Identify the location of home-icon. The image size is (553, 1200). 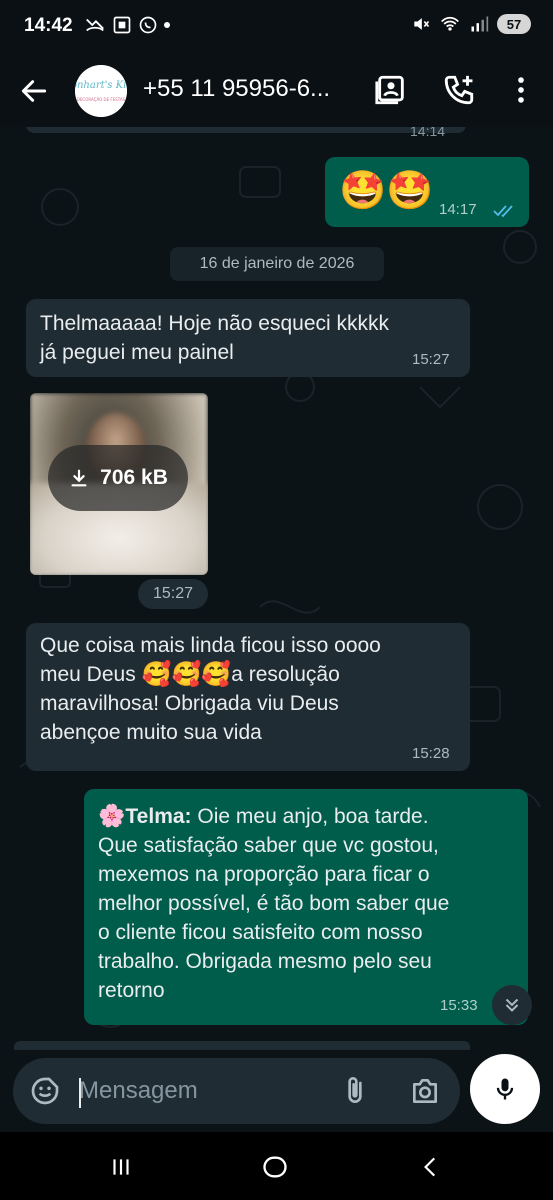
(275, 1167).